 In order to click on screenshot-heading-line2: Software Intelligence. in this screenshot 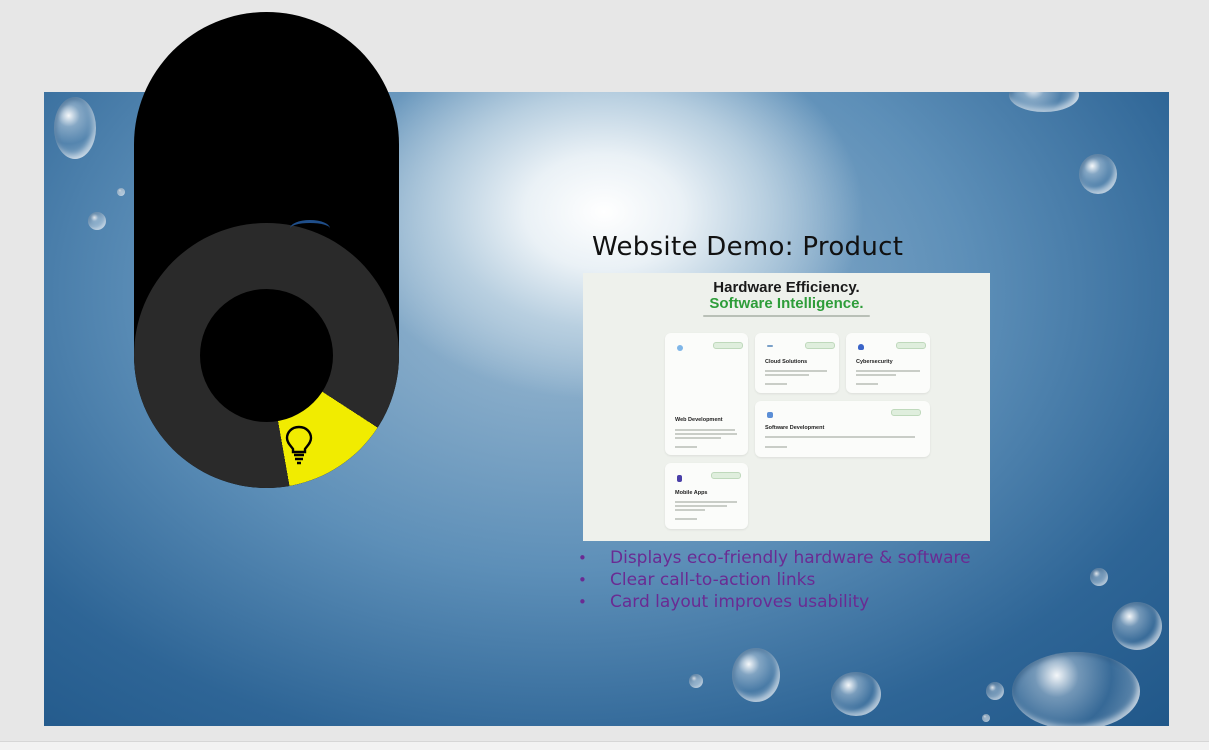, I will do `click(786, 303)`.